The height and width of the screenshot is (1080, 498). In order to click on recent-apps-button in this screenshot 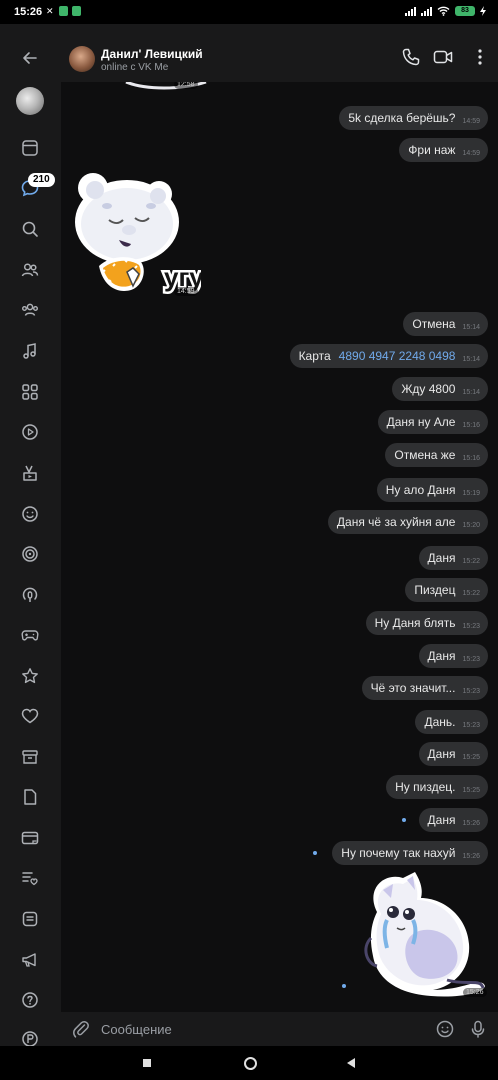, I will do `click(147, 1063)`.